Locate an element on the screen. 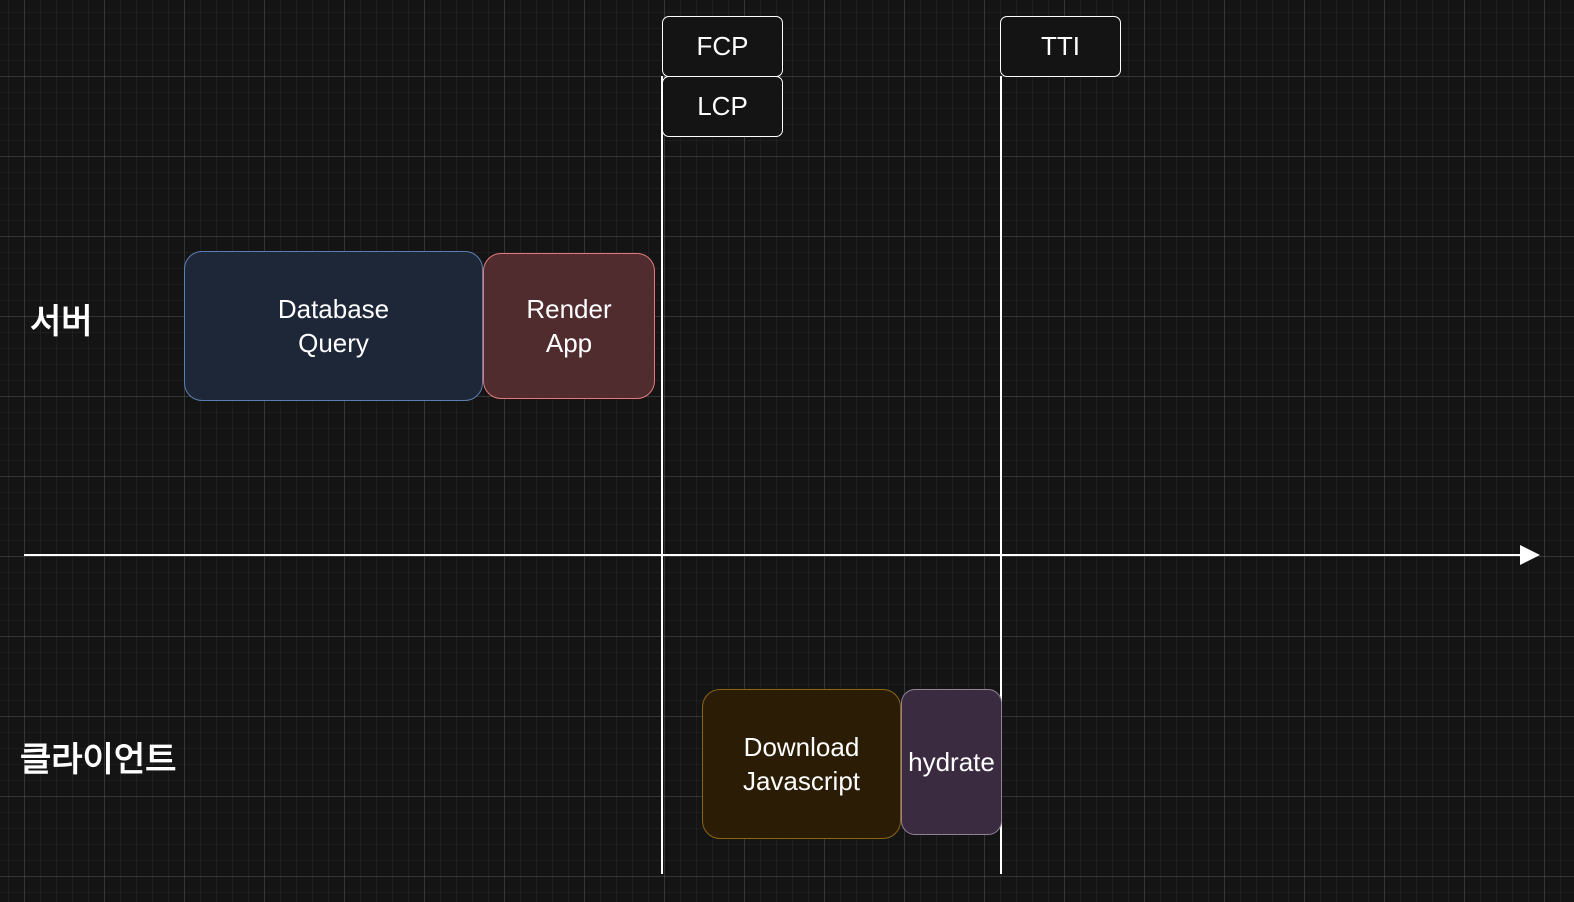 This screenshot has width=1574, height=902. render-app-block: Render App is located at coordinates (569, 326).